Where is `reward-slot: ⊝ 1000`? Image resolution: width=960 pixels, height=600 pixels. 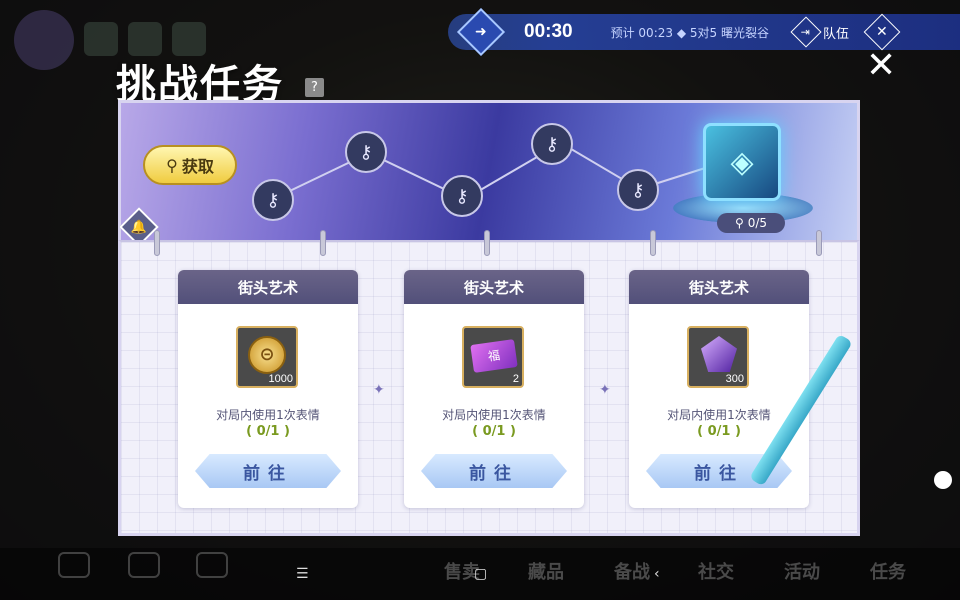 reward-slot: ⊝ 1000 is located at coordinates (267, 357).